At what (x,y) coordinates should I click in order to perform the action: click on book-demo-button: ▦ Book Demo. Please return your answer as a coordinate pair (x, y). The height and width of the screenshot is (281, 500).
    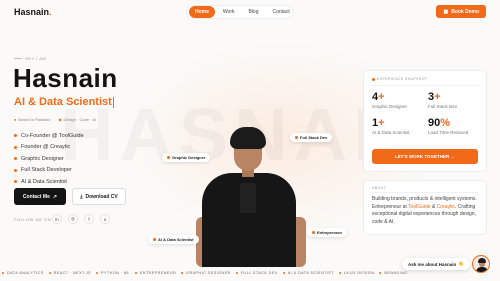
    Looking at the image, I should click on (461, 11).